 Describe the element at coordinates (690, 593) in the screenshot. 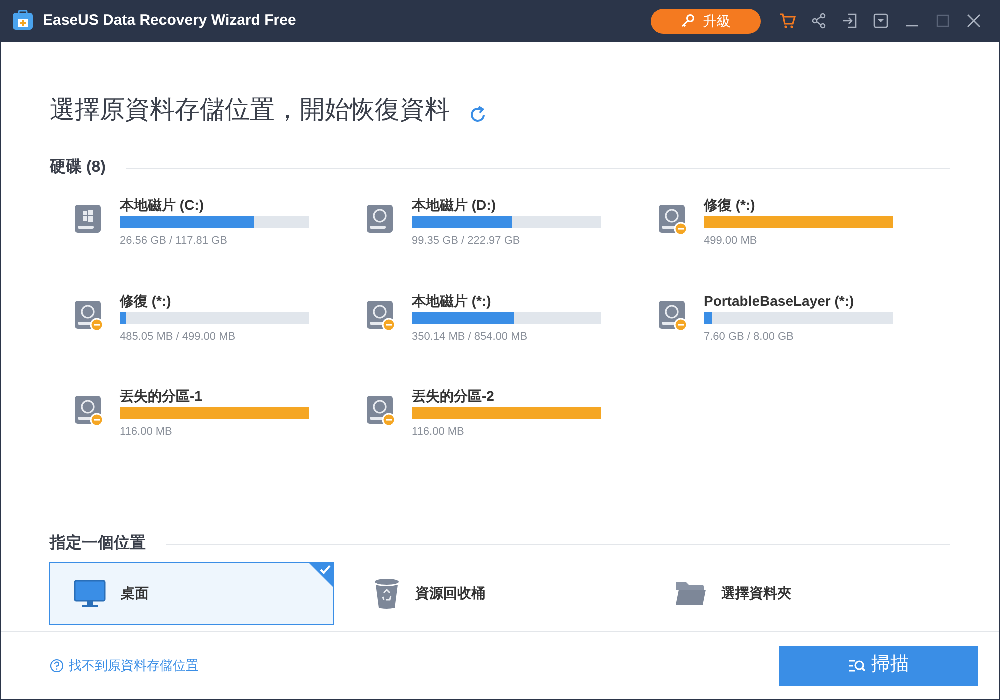

I see `folder-icon` at that location.